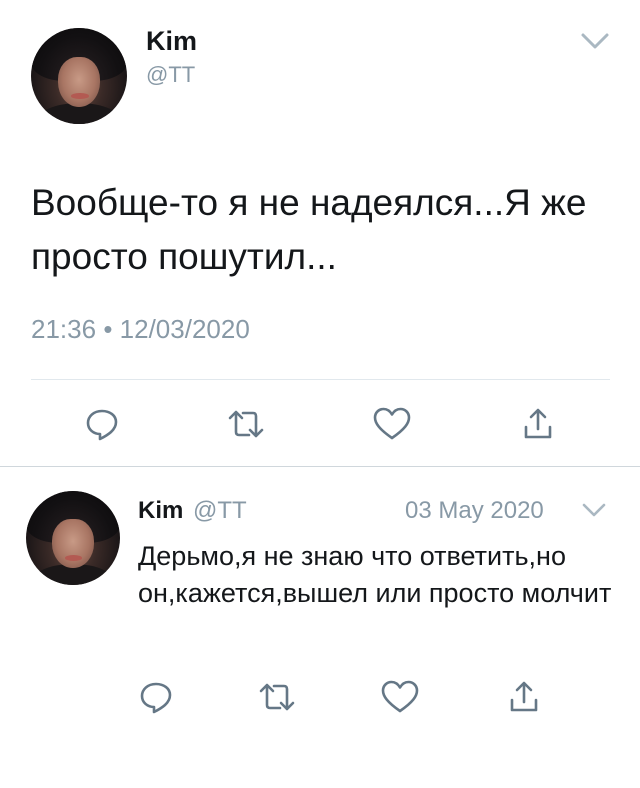 The image size is (640, 788). What do you see at coordinates (64, 329) in the screenshot?
I see `tweet-time: 21:36` at bounding box center [64, 329].